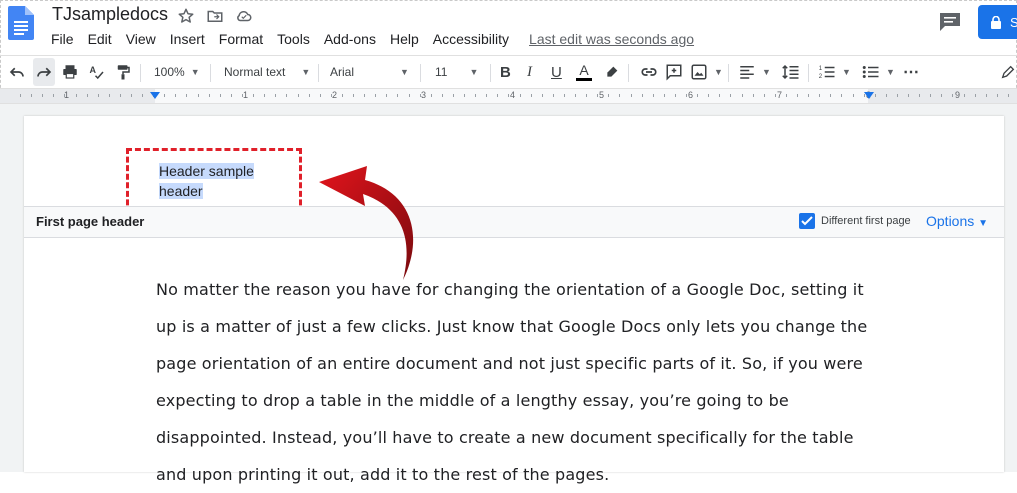 This screenshot has width=1017, height=493. What do you see at coordinates (1008, 72) in the screenshot?
I see `edit-mode-icon` at bounding box center [1008, 72].